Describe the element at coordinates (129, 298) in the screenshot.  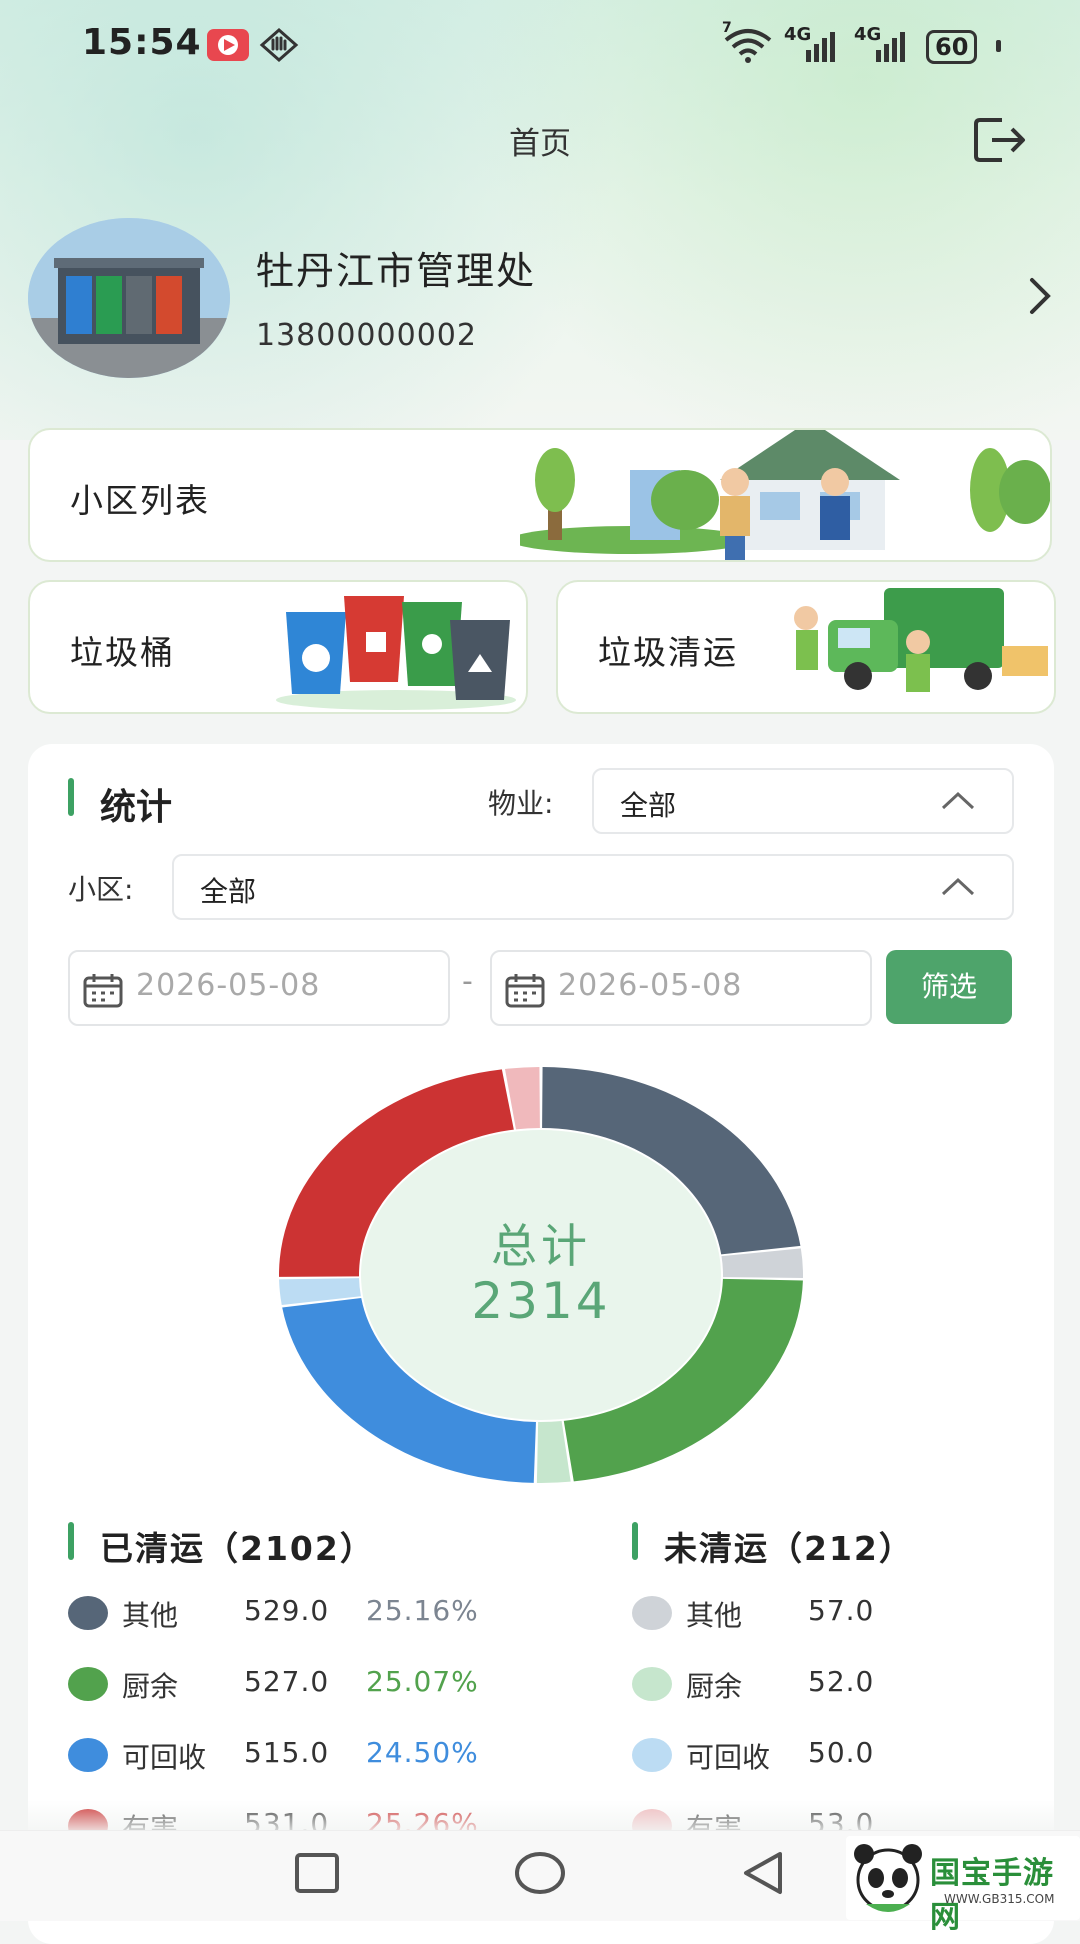
I see `avatar` at that location.